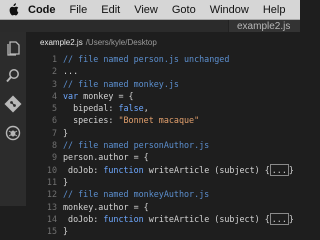 This screenshot has width=320, height=240. What do you see at coordinates (54, 71) in the screenshot?
I see `line-number: 2` at bounding box center [54, 71].